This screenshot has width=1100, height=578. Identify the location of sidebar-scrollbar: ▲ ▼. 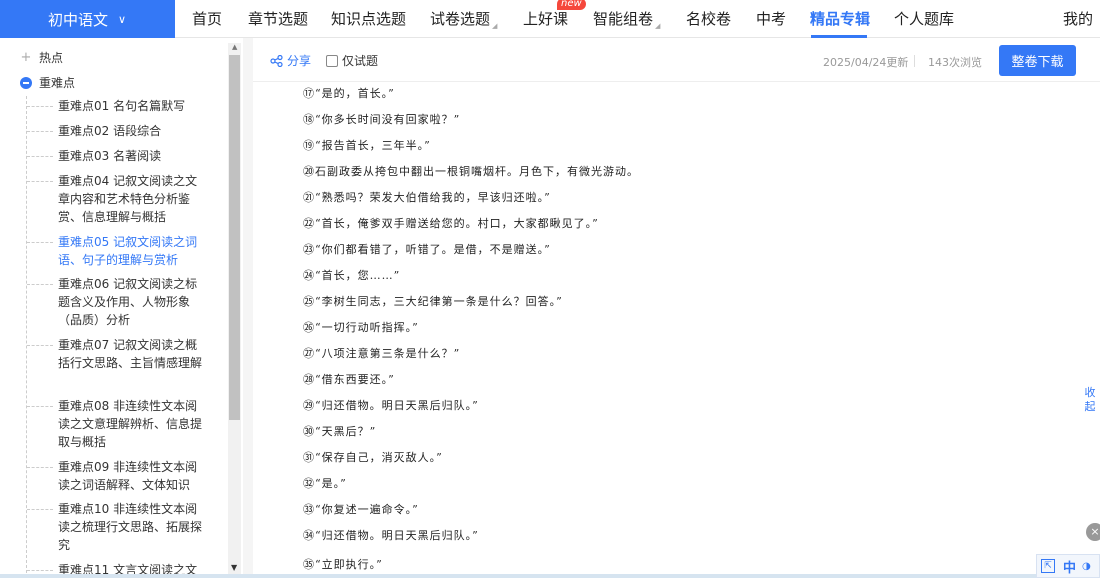
(234, 310).